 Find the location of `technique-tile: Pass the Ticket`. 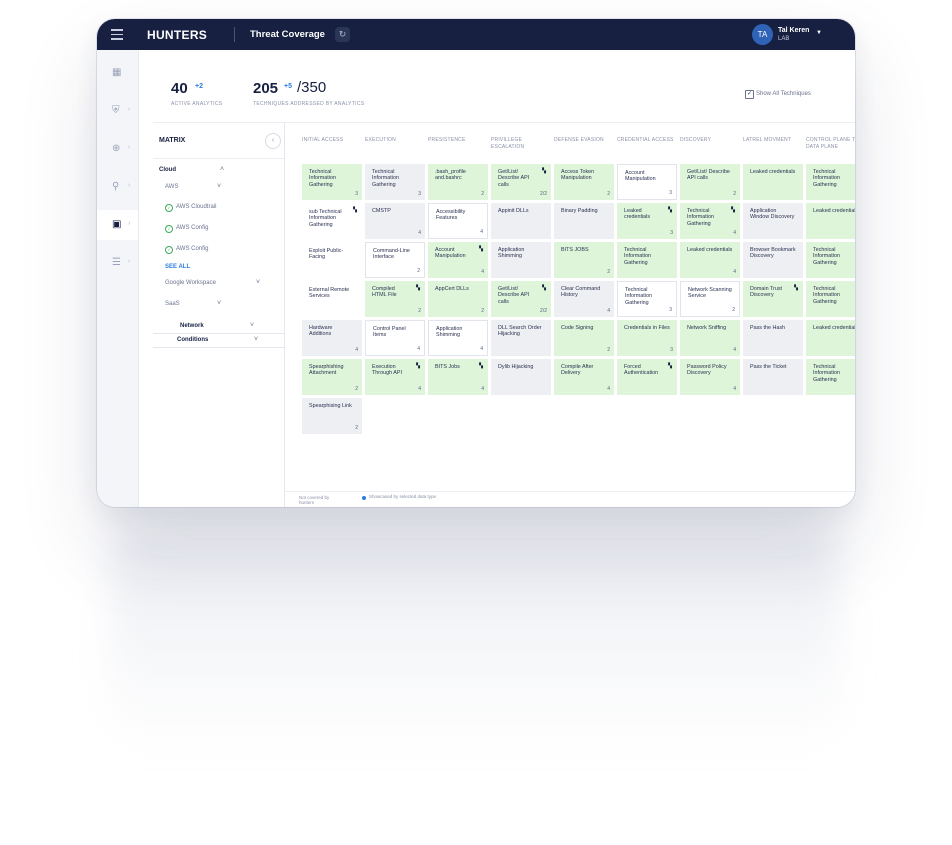

technique-tile: Pass the Ticket is located at coordinates (773, 377).